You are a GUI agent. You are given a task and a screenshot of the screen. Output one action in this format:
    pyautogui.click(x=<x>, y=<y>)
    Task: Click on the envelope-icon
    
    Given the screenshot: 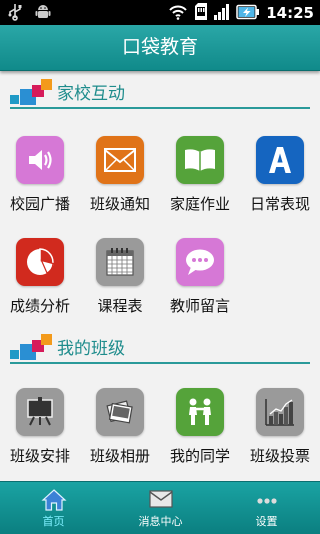 What is the action you would take?
    pyautogui.click(x=120, y=160)
    